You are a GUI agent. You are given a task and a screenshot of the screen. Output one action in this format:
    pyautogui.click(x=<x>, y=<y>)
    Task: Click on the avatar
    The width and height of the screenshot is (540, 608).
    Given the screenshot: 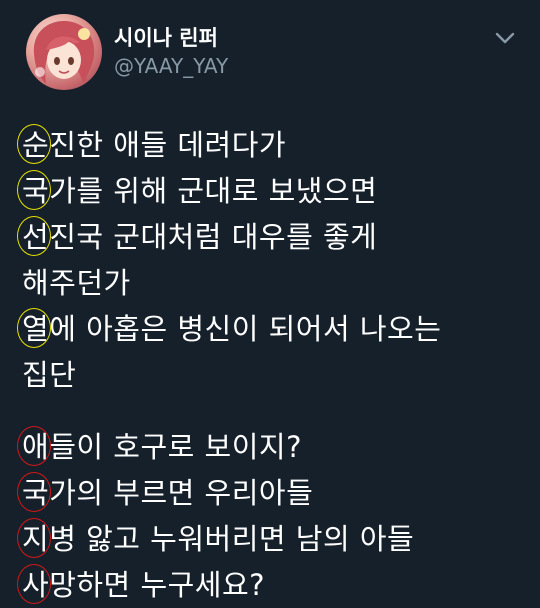 What is the action you would take?
    pyautogui.click(x=64, y=52)
    